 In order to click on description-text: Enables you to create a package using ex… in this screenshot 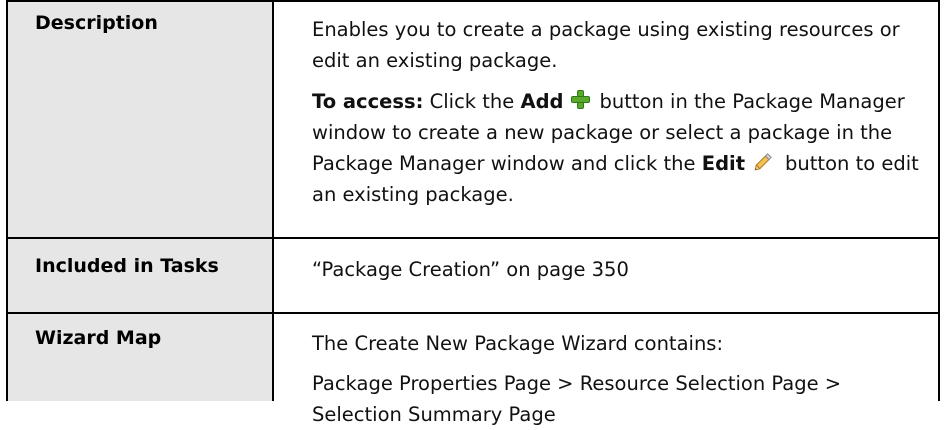, I will do `click(606, 45)`.